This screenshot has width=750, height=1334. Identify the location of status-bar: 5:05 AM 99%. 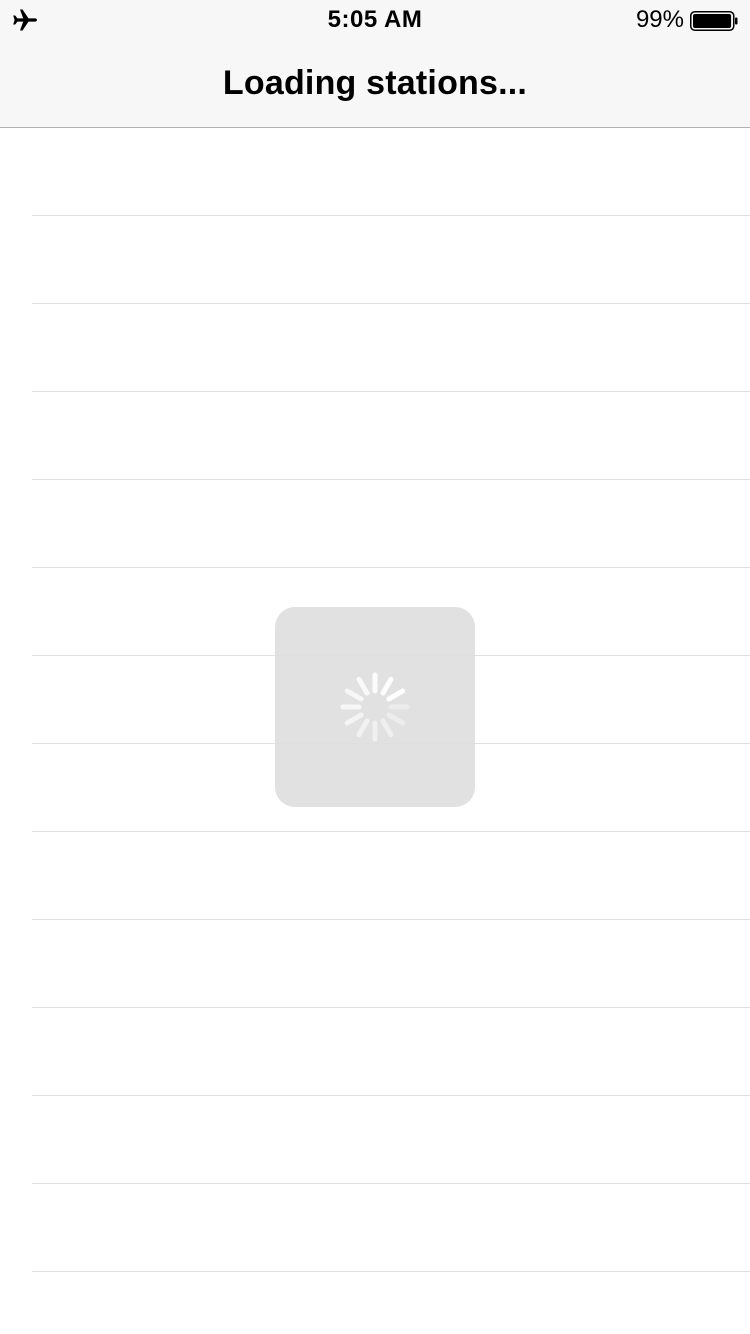
(375, 20).